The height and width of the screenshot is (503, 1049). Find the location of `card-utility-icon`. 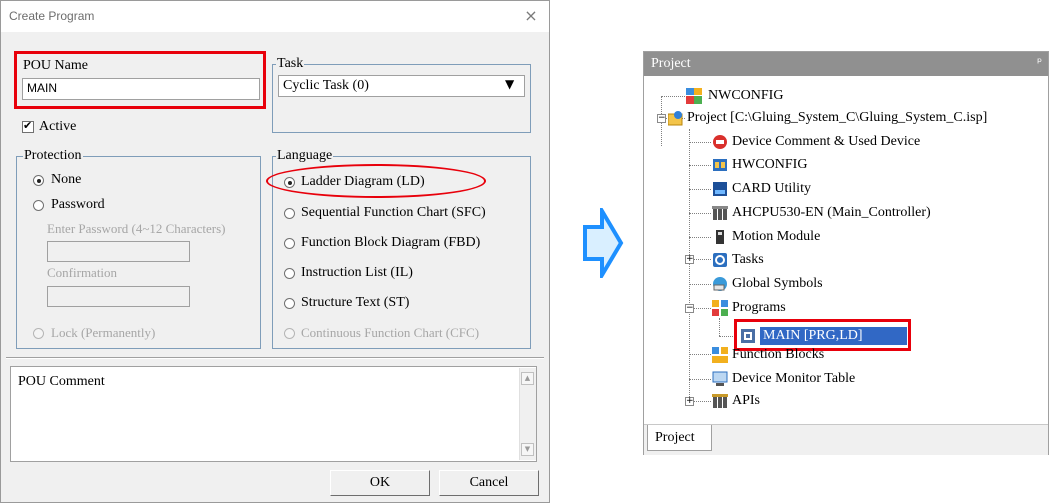

card-utility-icon is located at coordinates (720, 189).